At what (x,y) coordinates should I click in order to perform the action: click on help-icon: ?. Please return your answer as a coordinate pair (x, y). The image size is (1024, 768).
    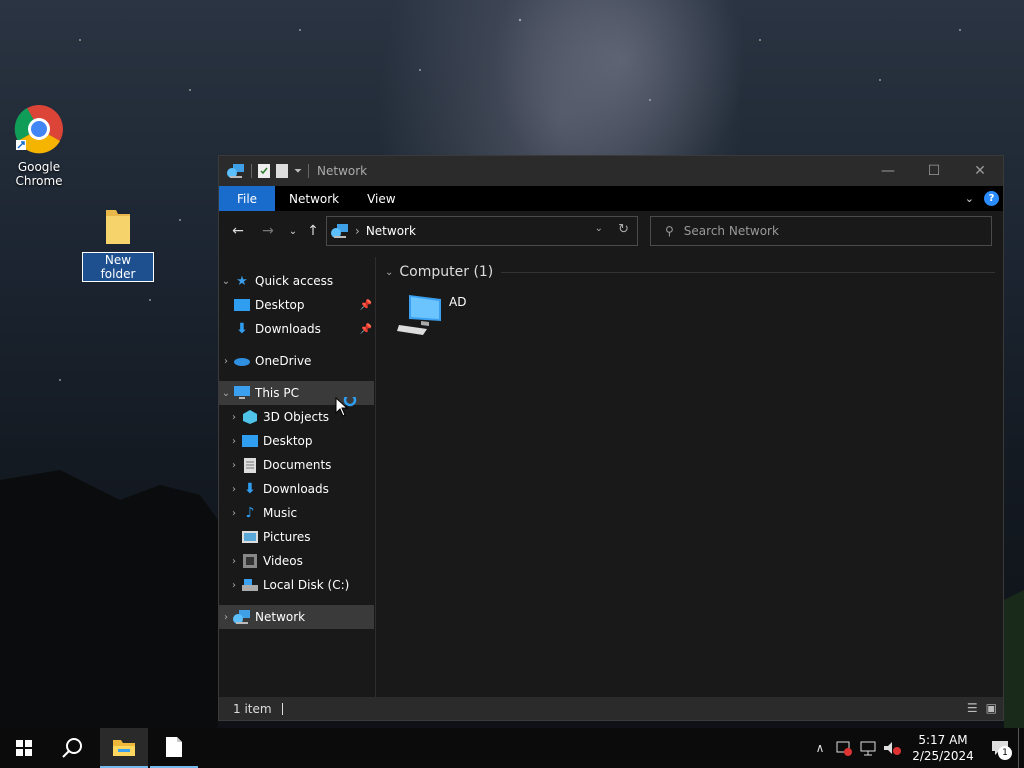
    Looking at the image, I should click on (991, 198).